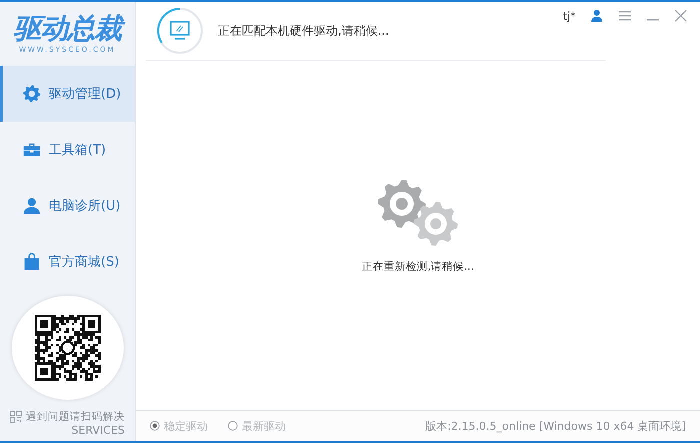  I want to click on qr-code, so click(67, 348).